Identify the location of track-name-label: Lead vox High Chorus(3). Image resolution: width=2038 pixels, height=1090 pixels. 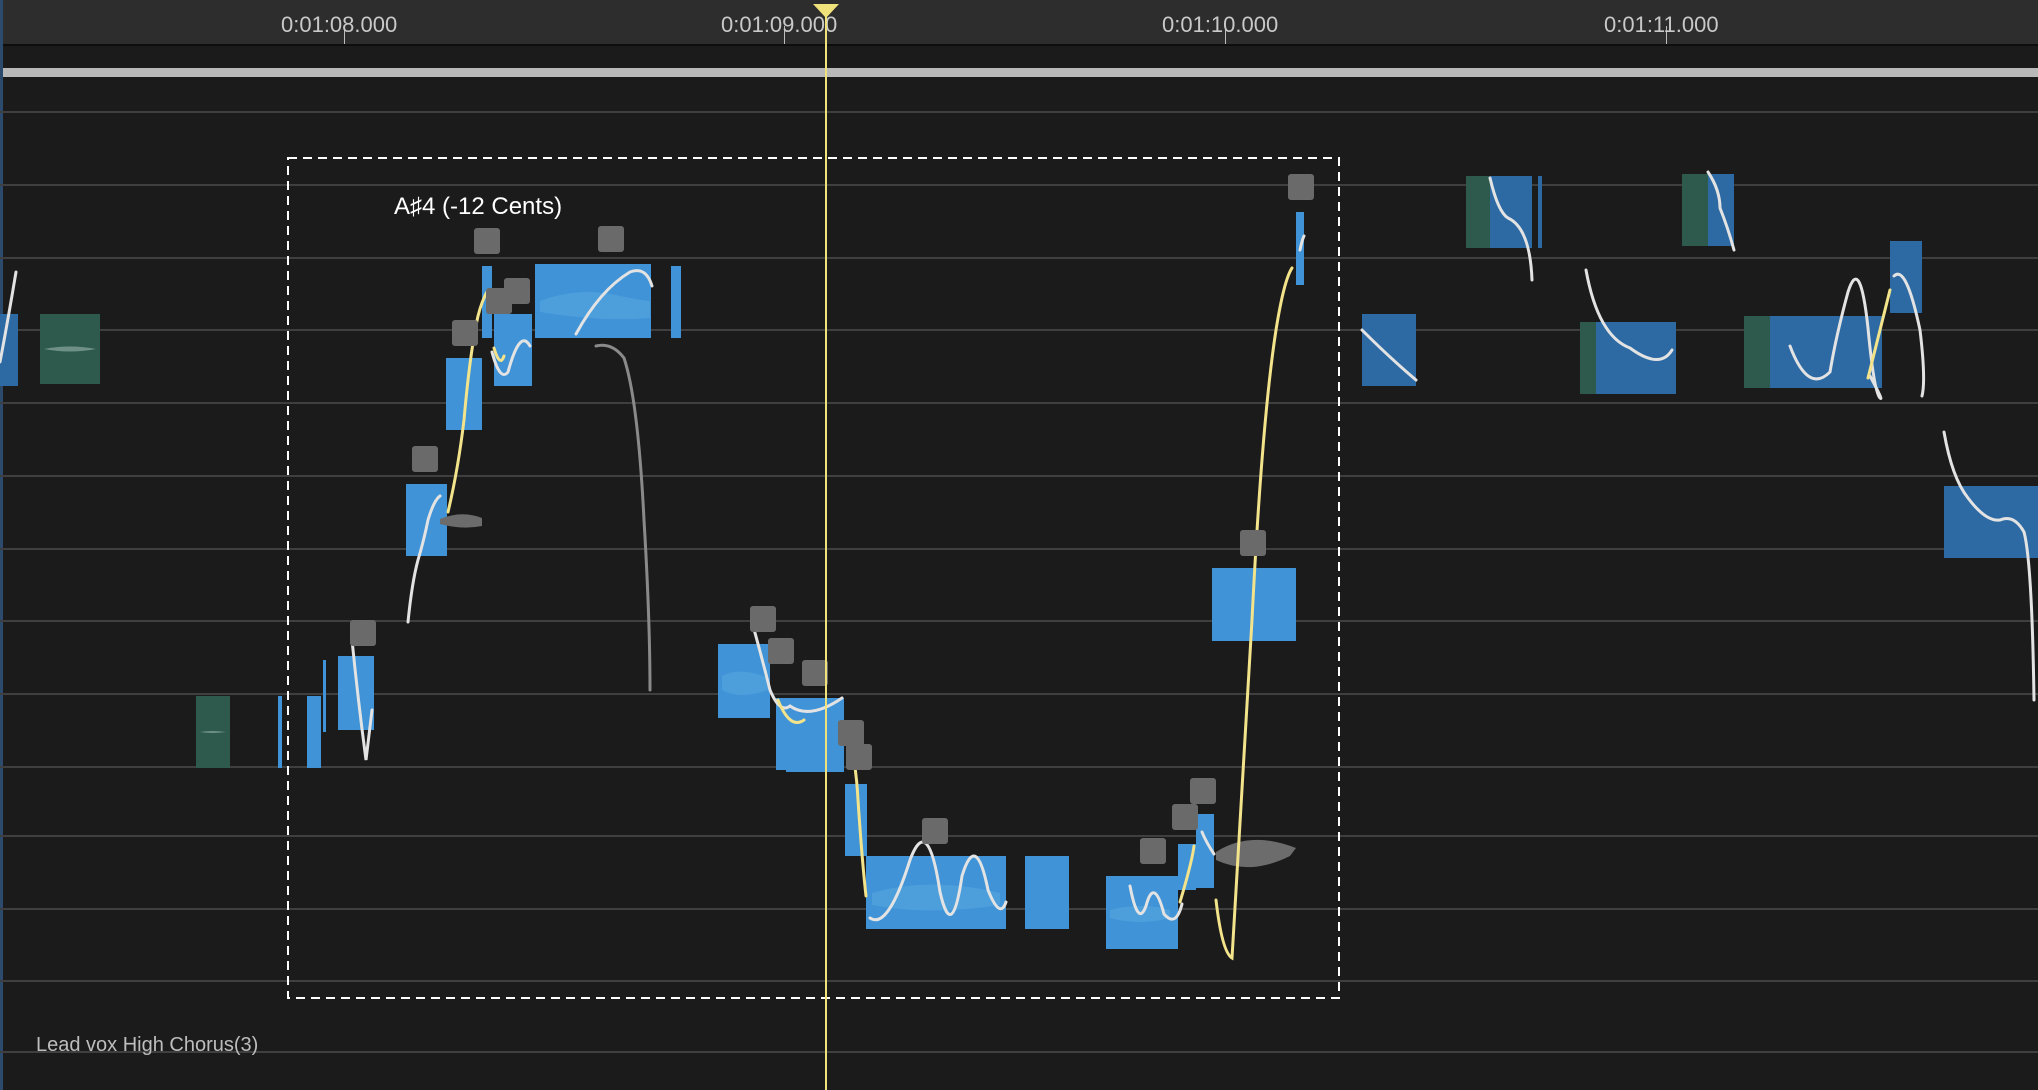
(147, 1045).